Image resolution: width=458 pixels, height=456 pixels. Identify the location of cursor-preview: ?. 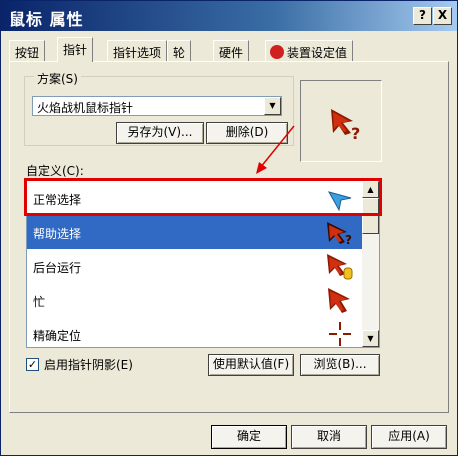
(341, 121).